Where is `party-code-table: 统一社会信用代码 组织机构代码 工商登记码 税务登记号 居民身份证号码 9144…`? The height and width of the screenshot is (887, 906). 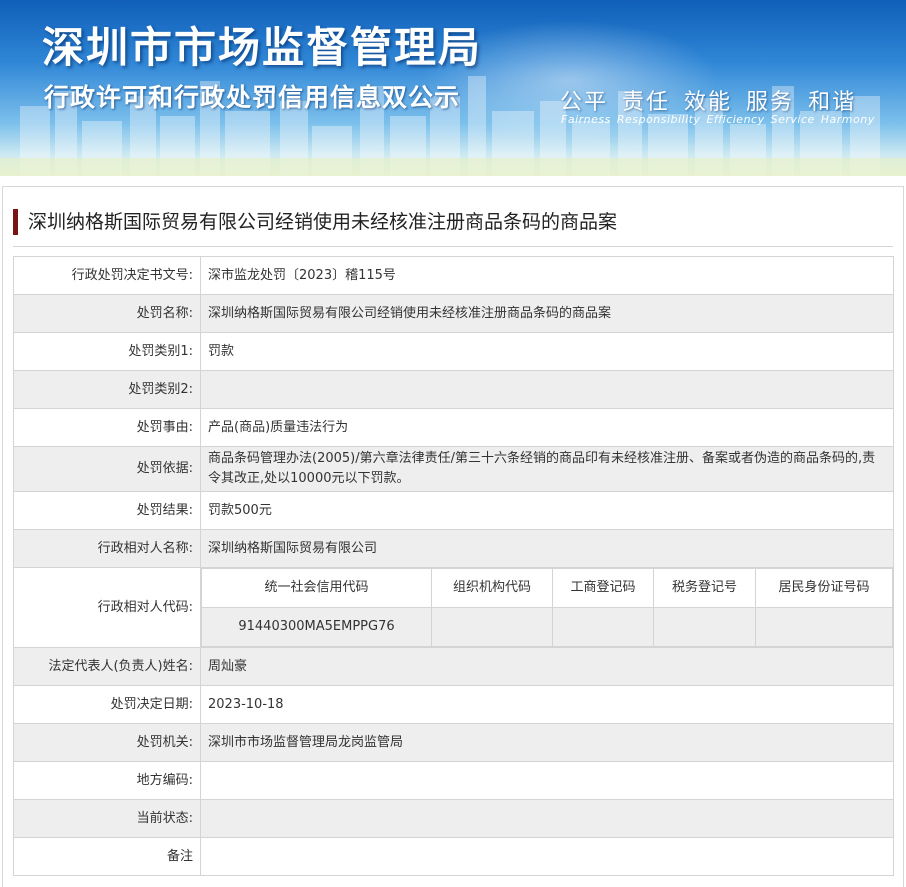
party-code-table: 统一社会信用代码 组织机构代码 工商登记码 税务登记号 居民身份证号码 9144… is located at coordinates (547, 607).